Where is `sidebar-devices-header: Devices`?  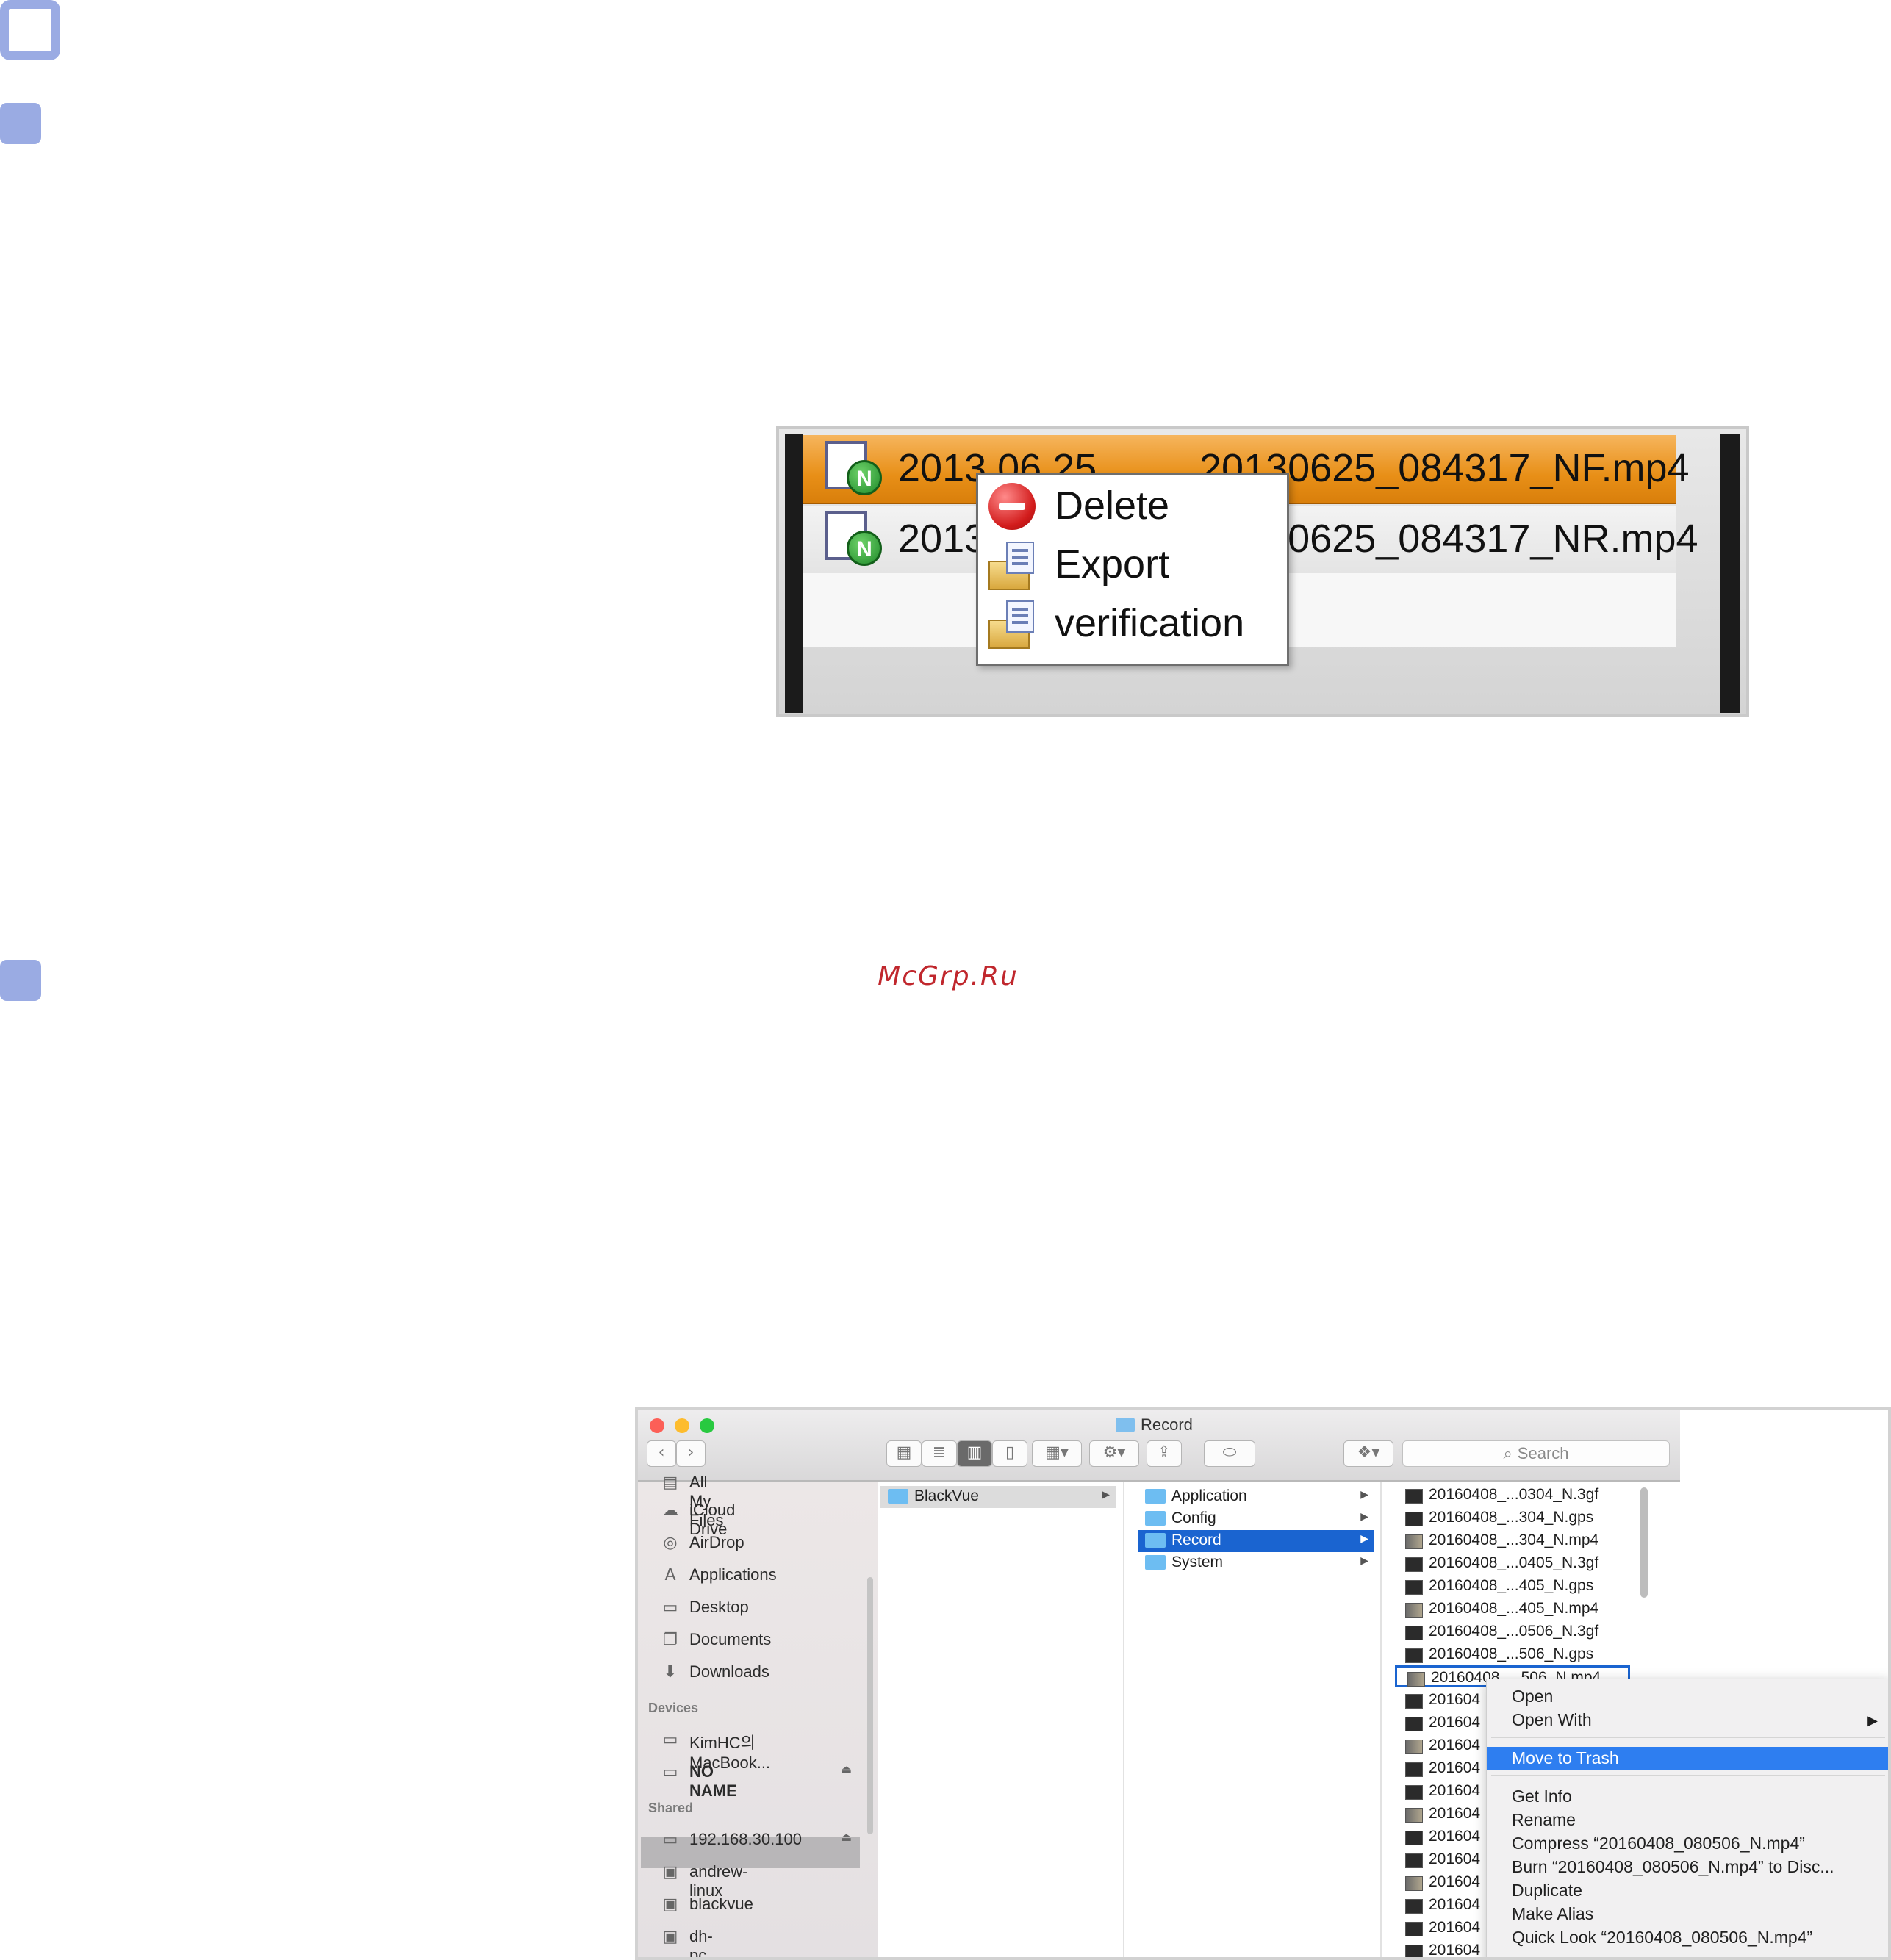
sidebar-devices-header: Devices is located at coordinates (673, 1708).